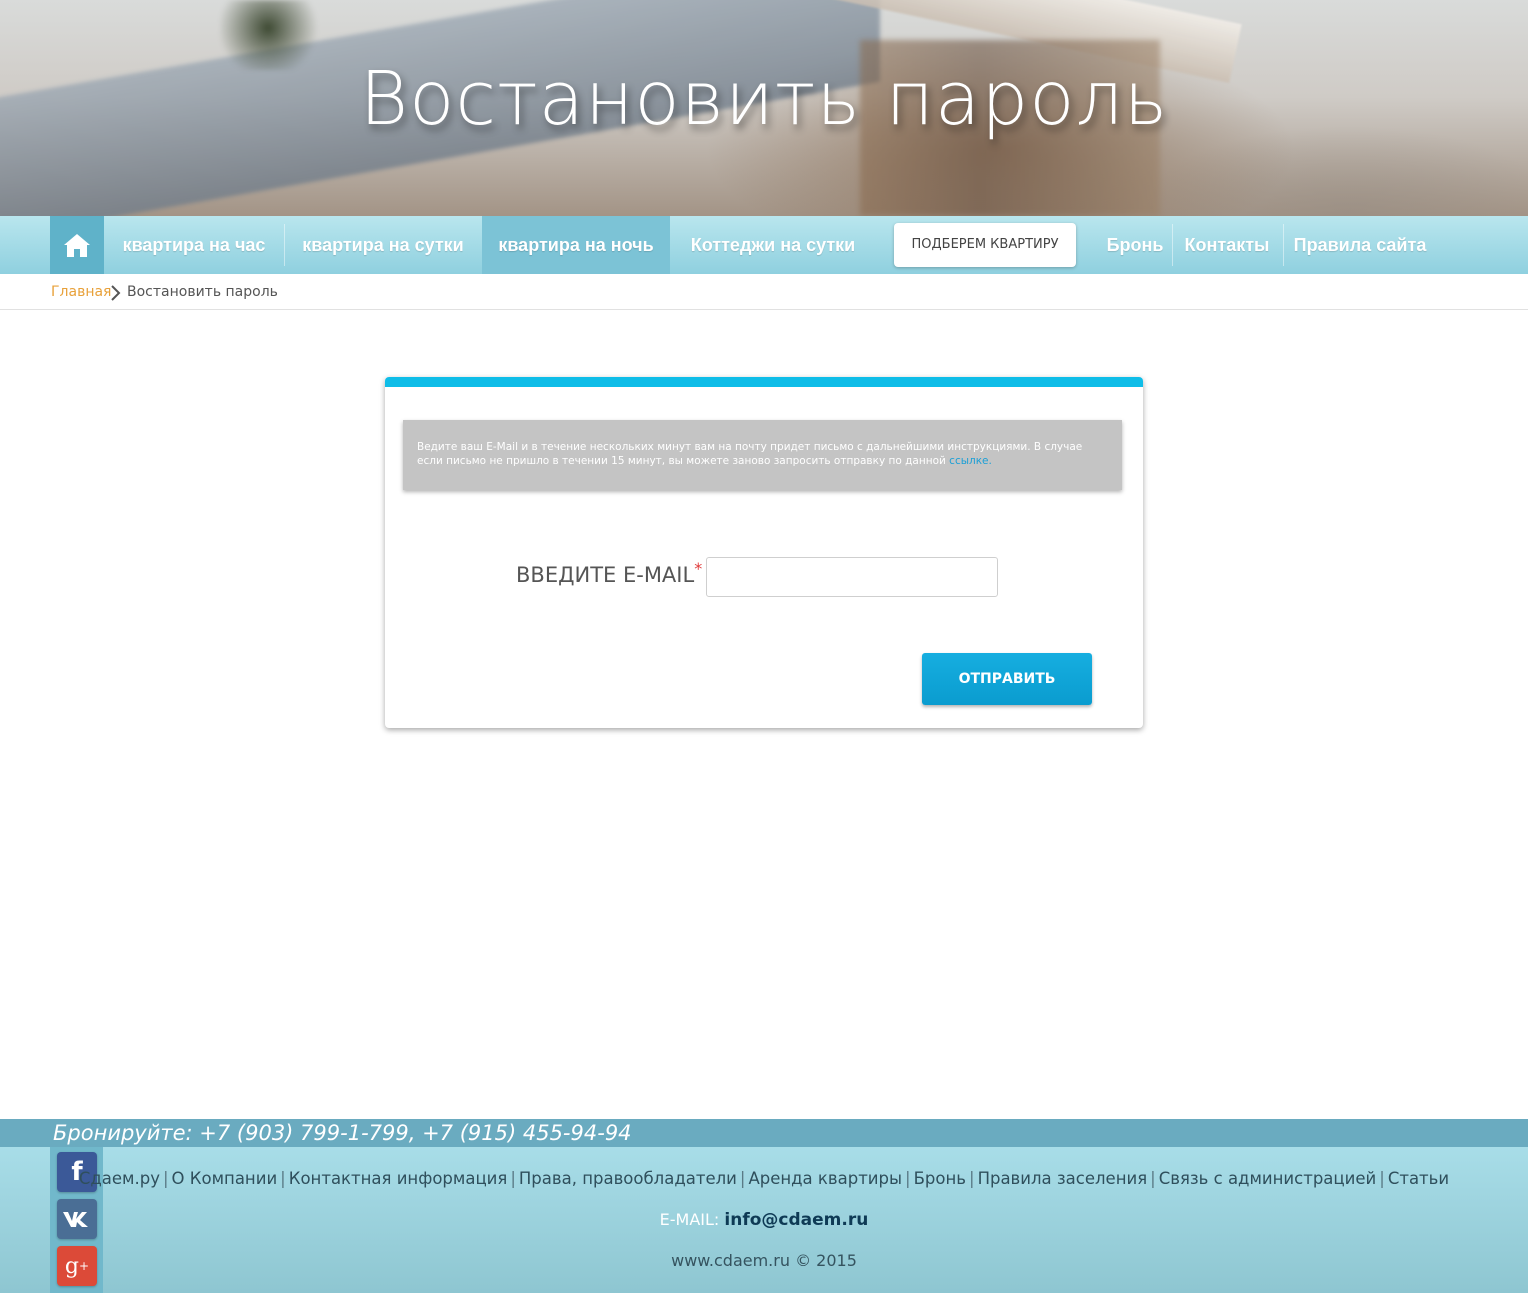 The height and width of the screenshot is (1293, 1528). Describe the element at coordinates (225, 1178) in the screenshot. I see `footer-link: О Компании` at that location.